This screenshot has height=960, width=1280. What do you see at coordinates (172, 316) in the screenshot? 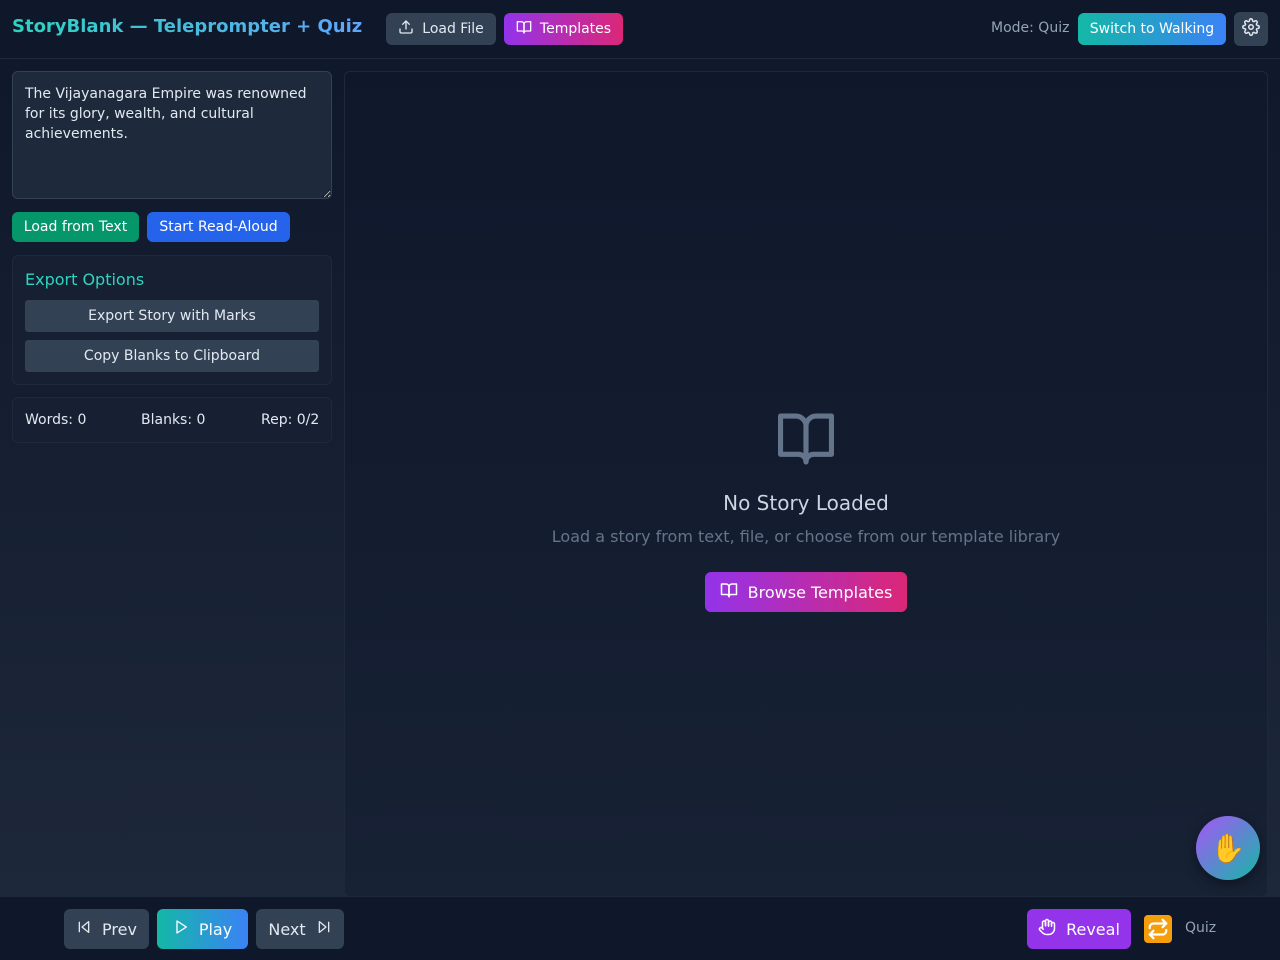
I see `export-story-button: Export Story with Marks` at bounding box center [172, 316].